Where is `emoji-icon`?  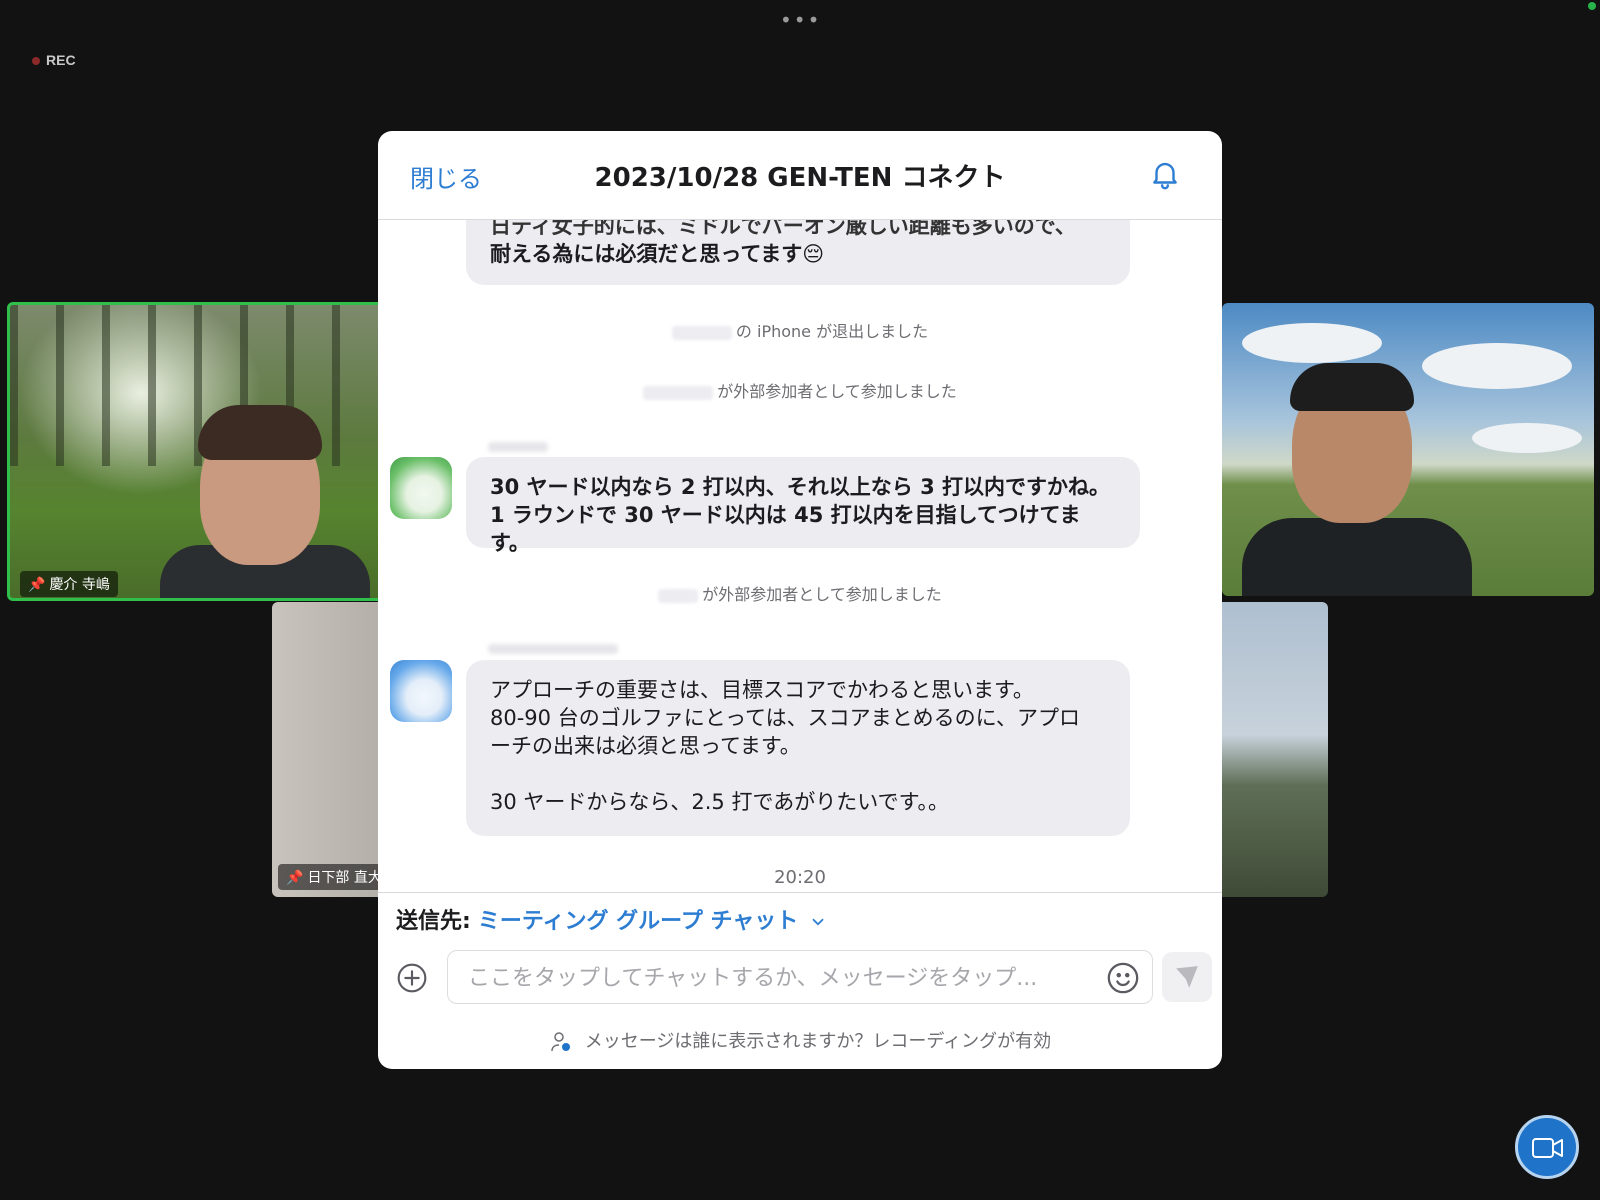
emoji-icon is located at coordinates (1123, 980).